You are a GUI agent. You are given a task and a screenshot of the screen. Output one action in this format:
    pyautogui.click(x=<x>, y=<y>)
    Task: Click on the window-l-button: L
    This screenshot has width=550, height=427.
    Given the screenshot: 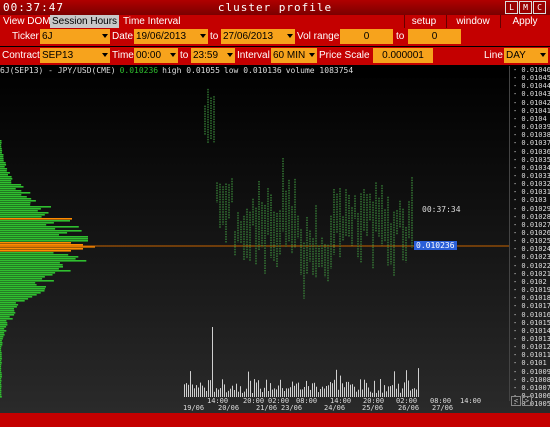 What is the action you would take?
    pyautogui.click(x=511, y=7)
    